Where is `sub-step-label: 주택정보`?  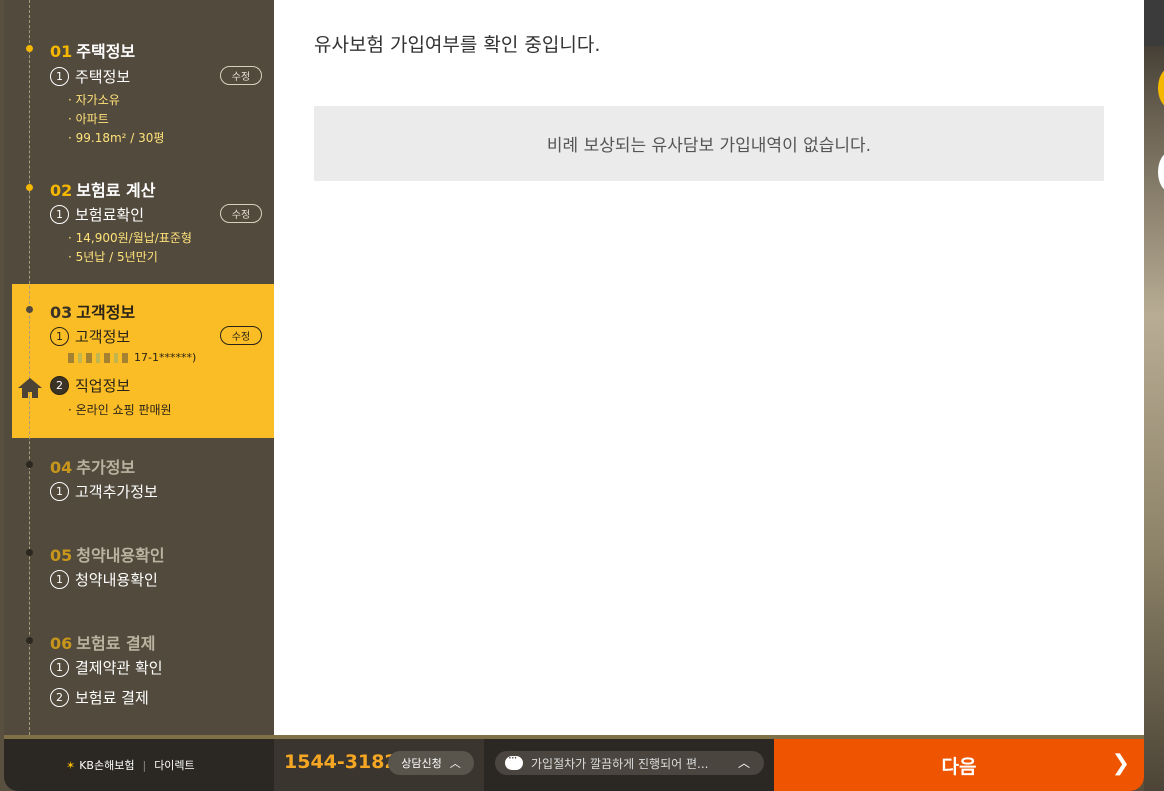
sub-step-label: 주택정보 is located at coordinates (103, 77).